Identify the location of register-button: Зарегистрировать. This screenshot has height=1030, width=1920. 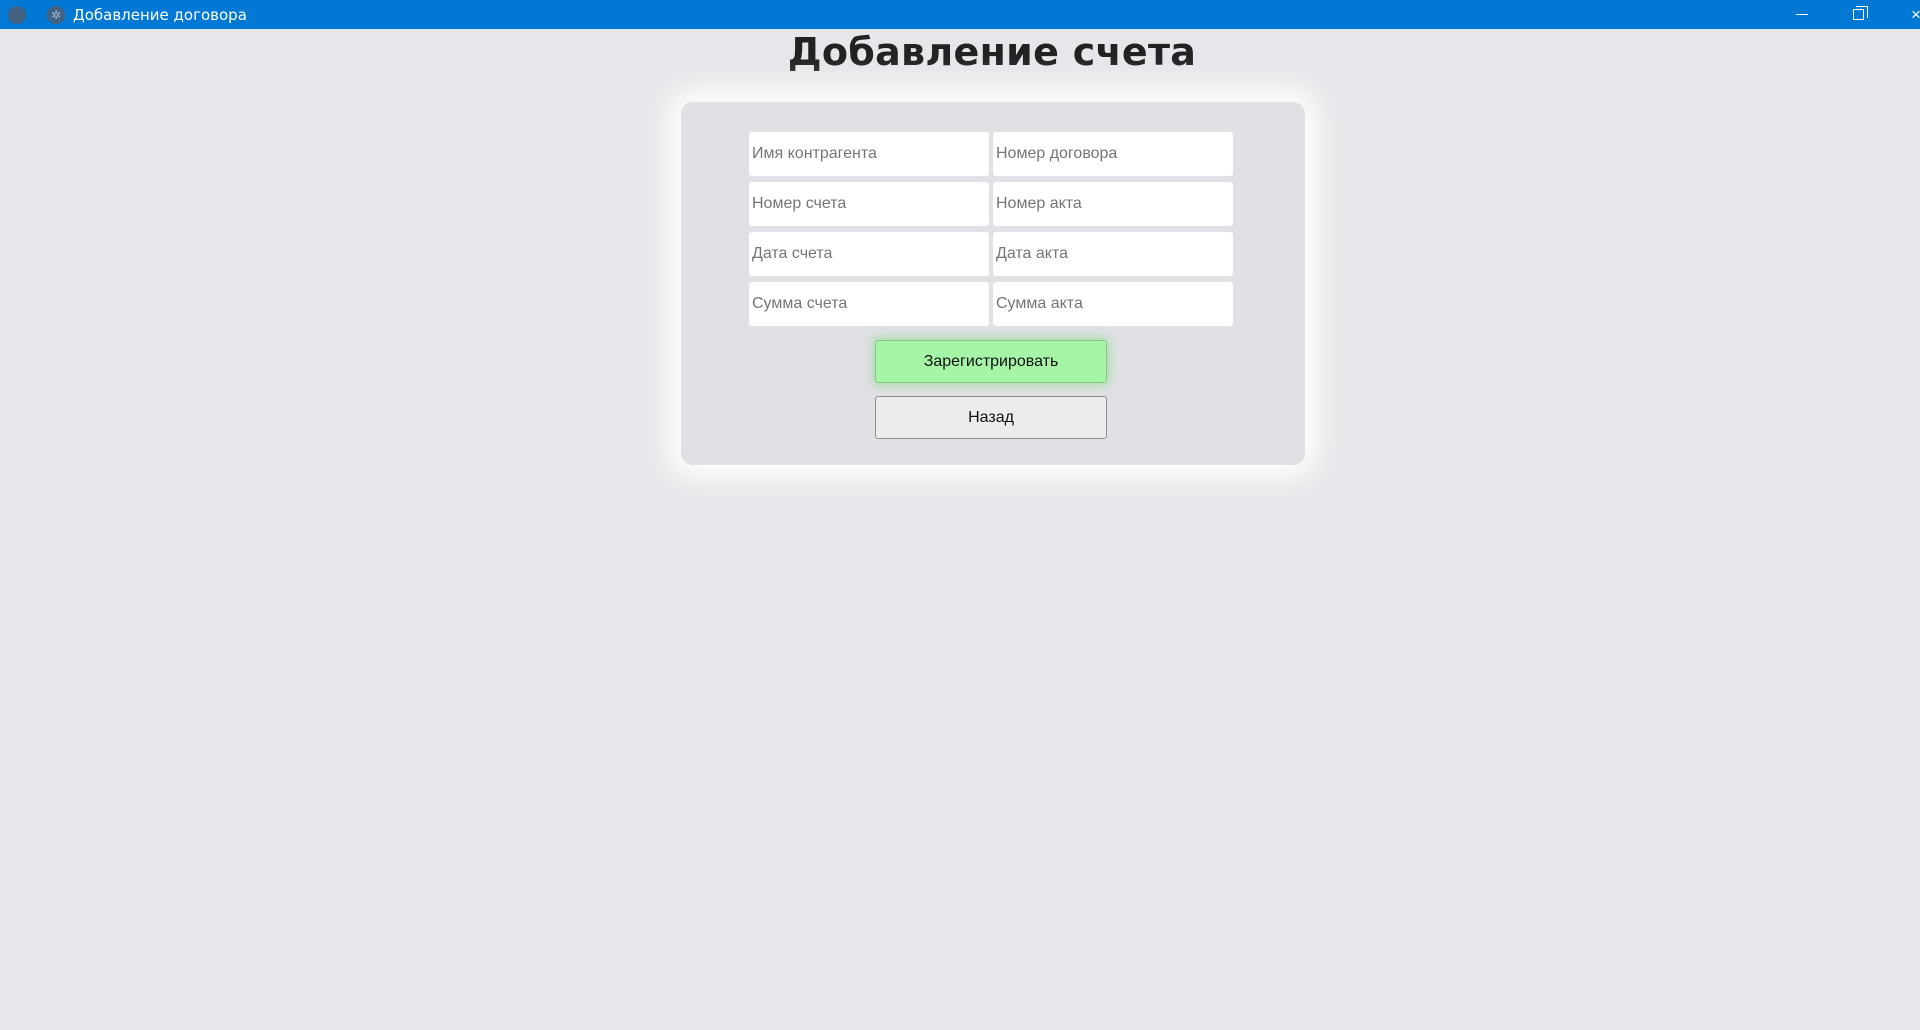
(991, 361).